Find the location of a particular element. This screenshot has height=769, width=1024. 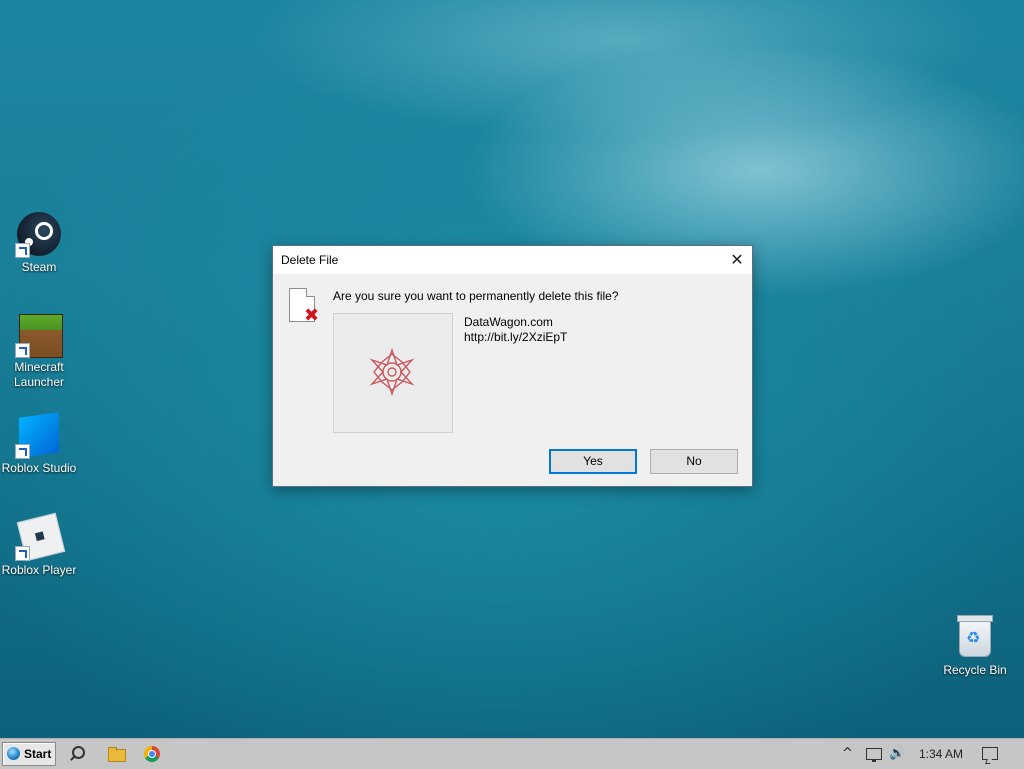

datawagon-logo-icon is located at coordinates (392, 372).